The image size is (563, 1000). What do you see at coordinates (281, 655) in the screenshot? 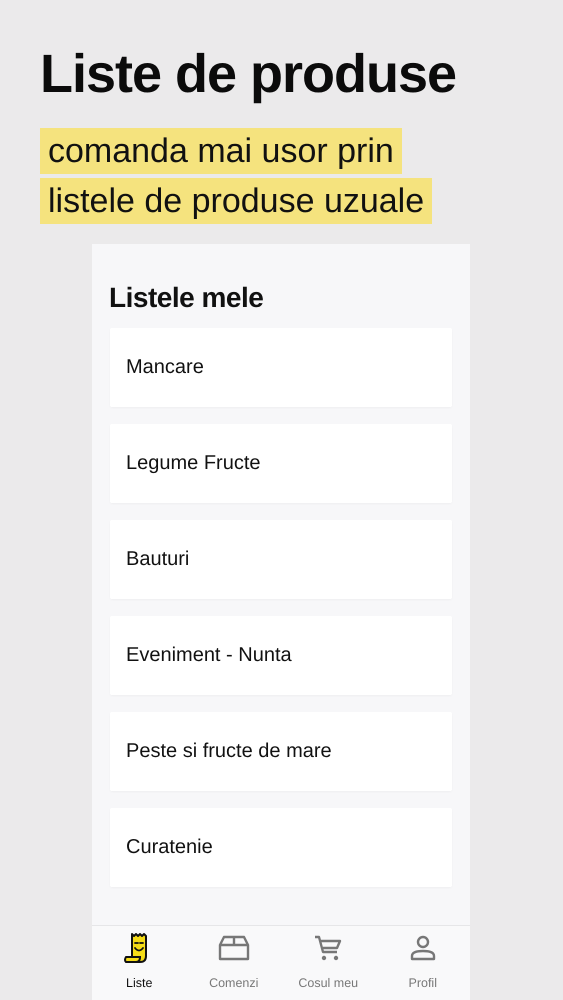
I see `list-item: Eveniment - Nunta` at bounding box center [281, 655].